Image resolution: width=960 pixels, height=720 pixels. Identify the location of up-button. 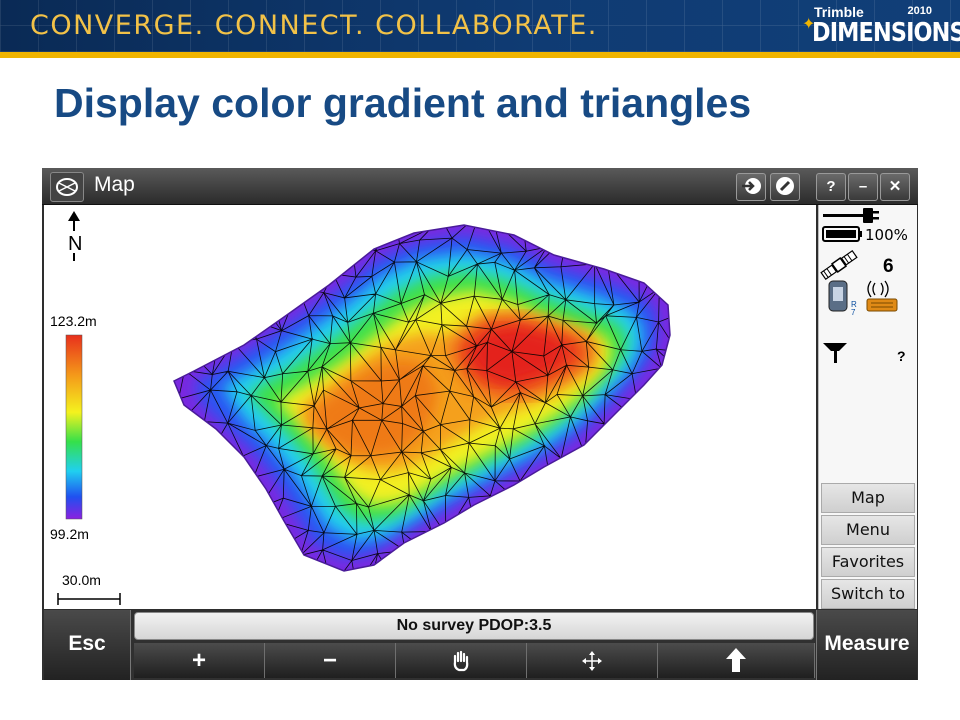
(736, 660).